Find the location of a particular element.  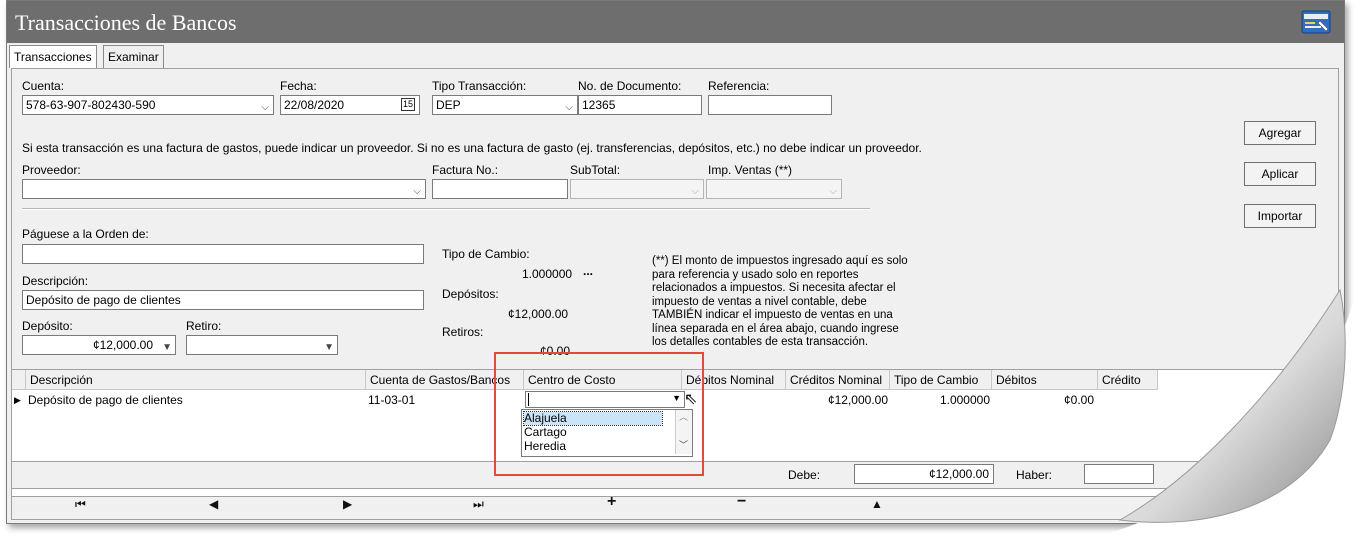

tipo-label: Tipo Transacción: is located at coordinates (479, 86).